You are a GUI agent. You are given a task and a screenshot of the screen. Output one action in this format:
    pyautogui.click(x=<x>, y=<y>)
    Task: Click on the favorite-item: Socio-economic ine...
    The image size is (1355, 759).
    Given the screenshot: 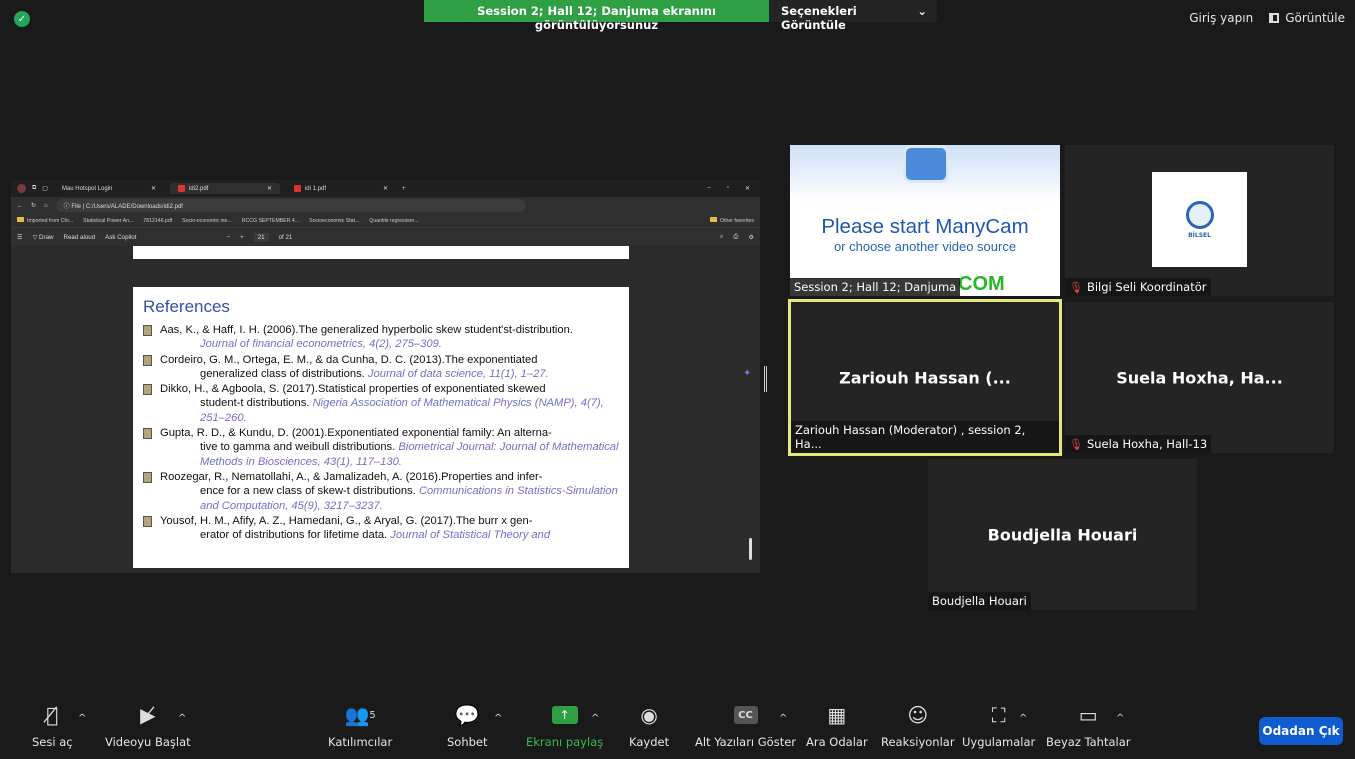 What is the action you would take?
    pyautogui.click(x=207, y=221)
    